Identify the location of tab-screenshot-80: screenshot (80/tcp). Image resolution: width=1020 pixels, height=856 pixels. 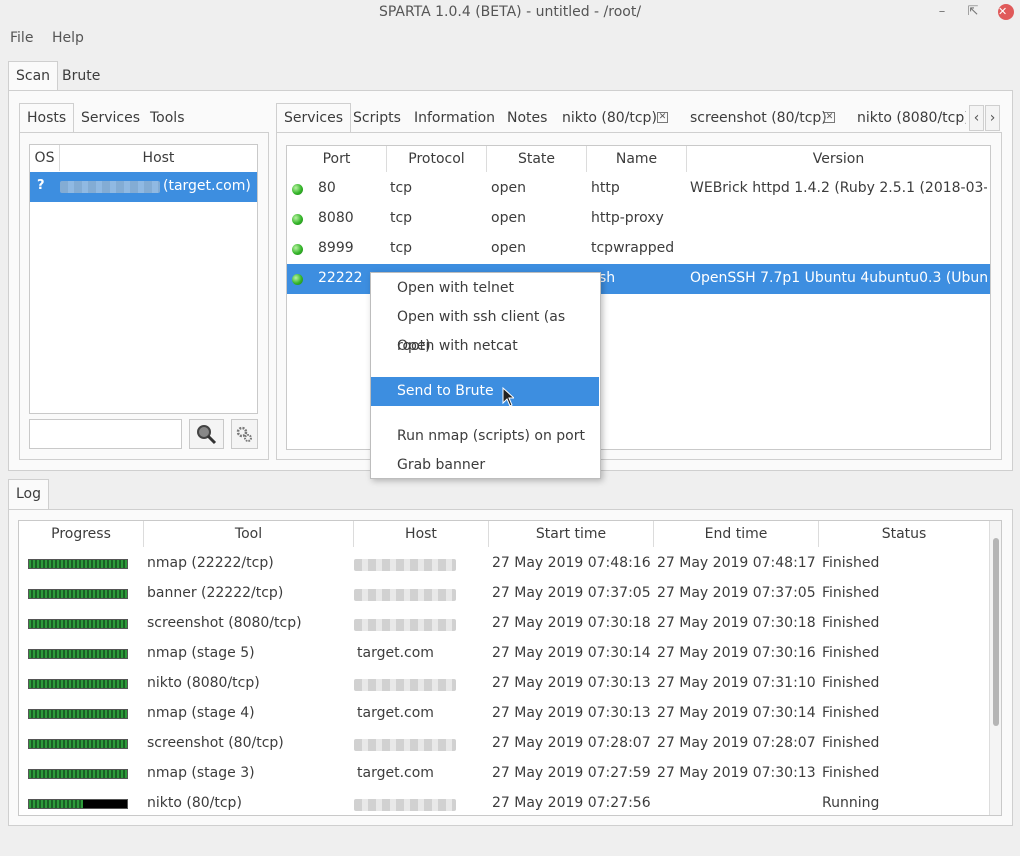
(758, 118).